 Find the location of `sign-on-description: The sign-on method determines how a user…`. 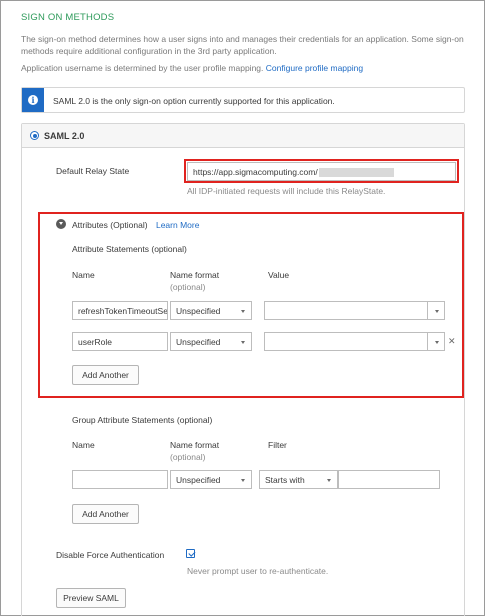

sign-on-description: The sign-on method determines how a user… is located at coordinates (242, 45).